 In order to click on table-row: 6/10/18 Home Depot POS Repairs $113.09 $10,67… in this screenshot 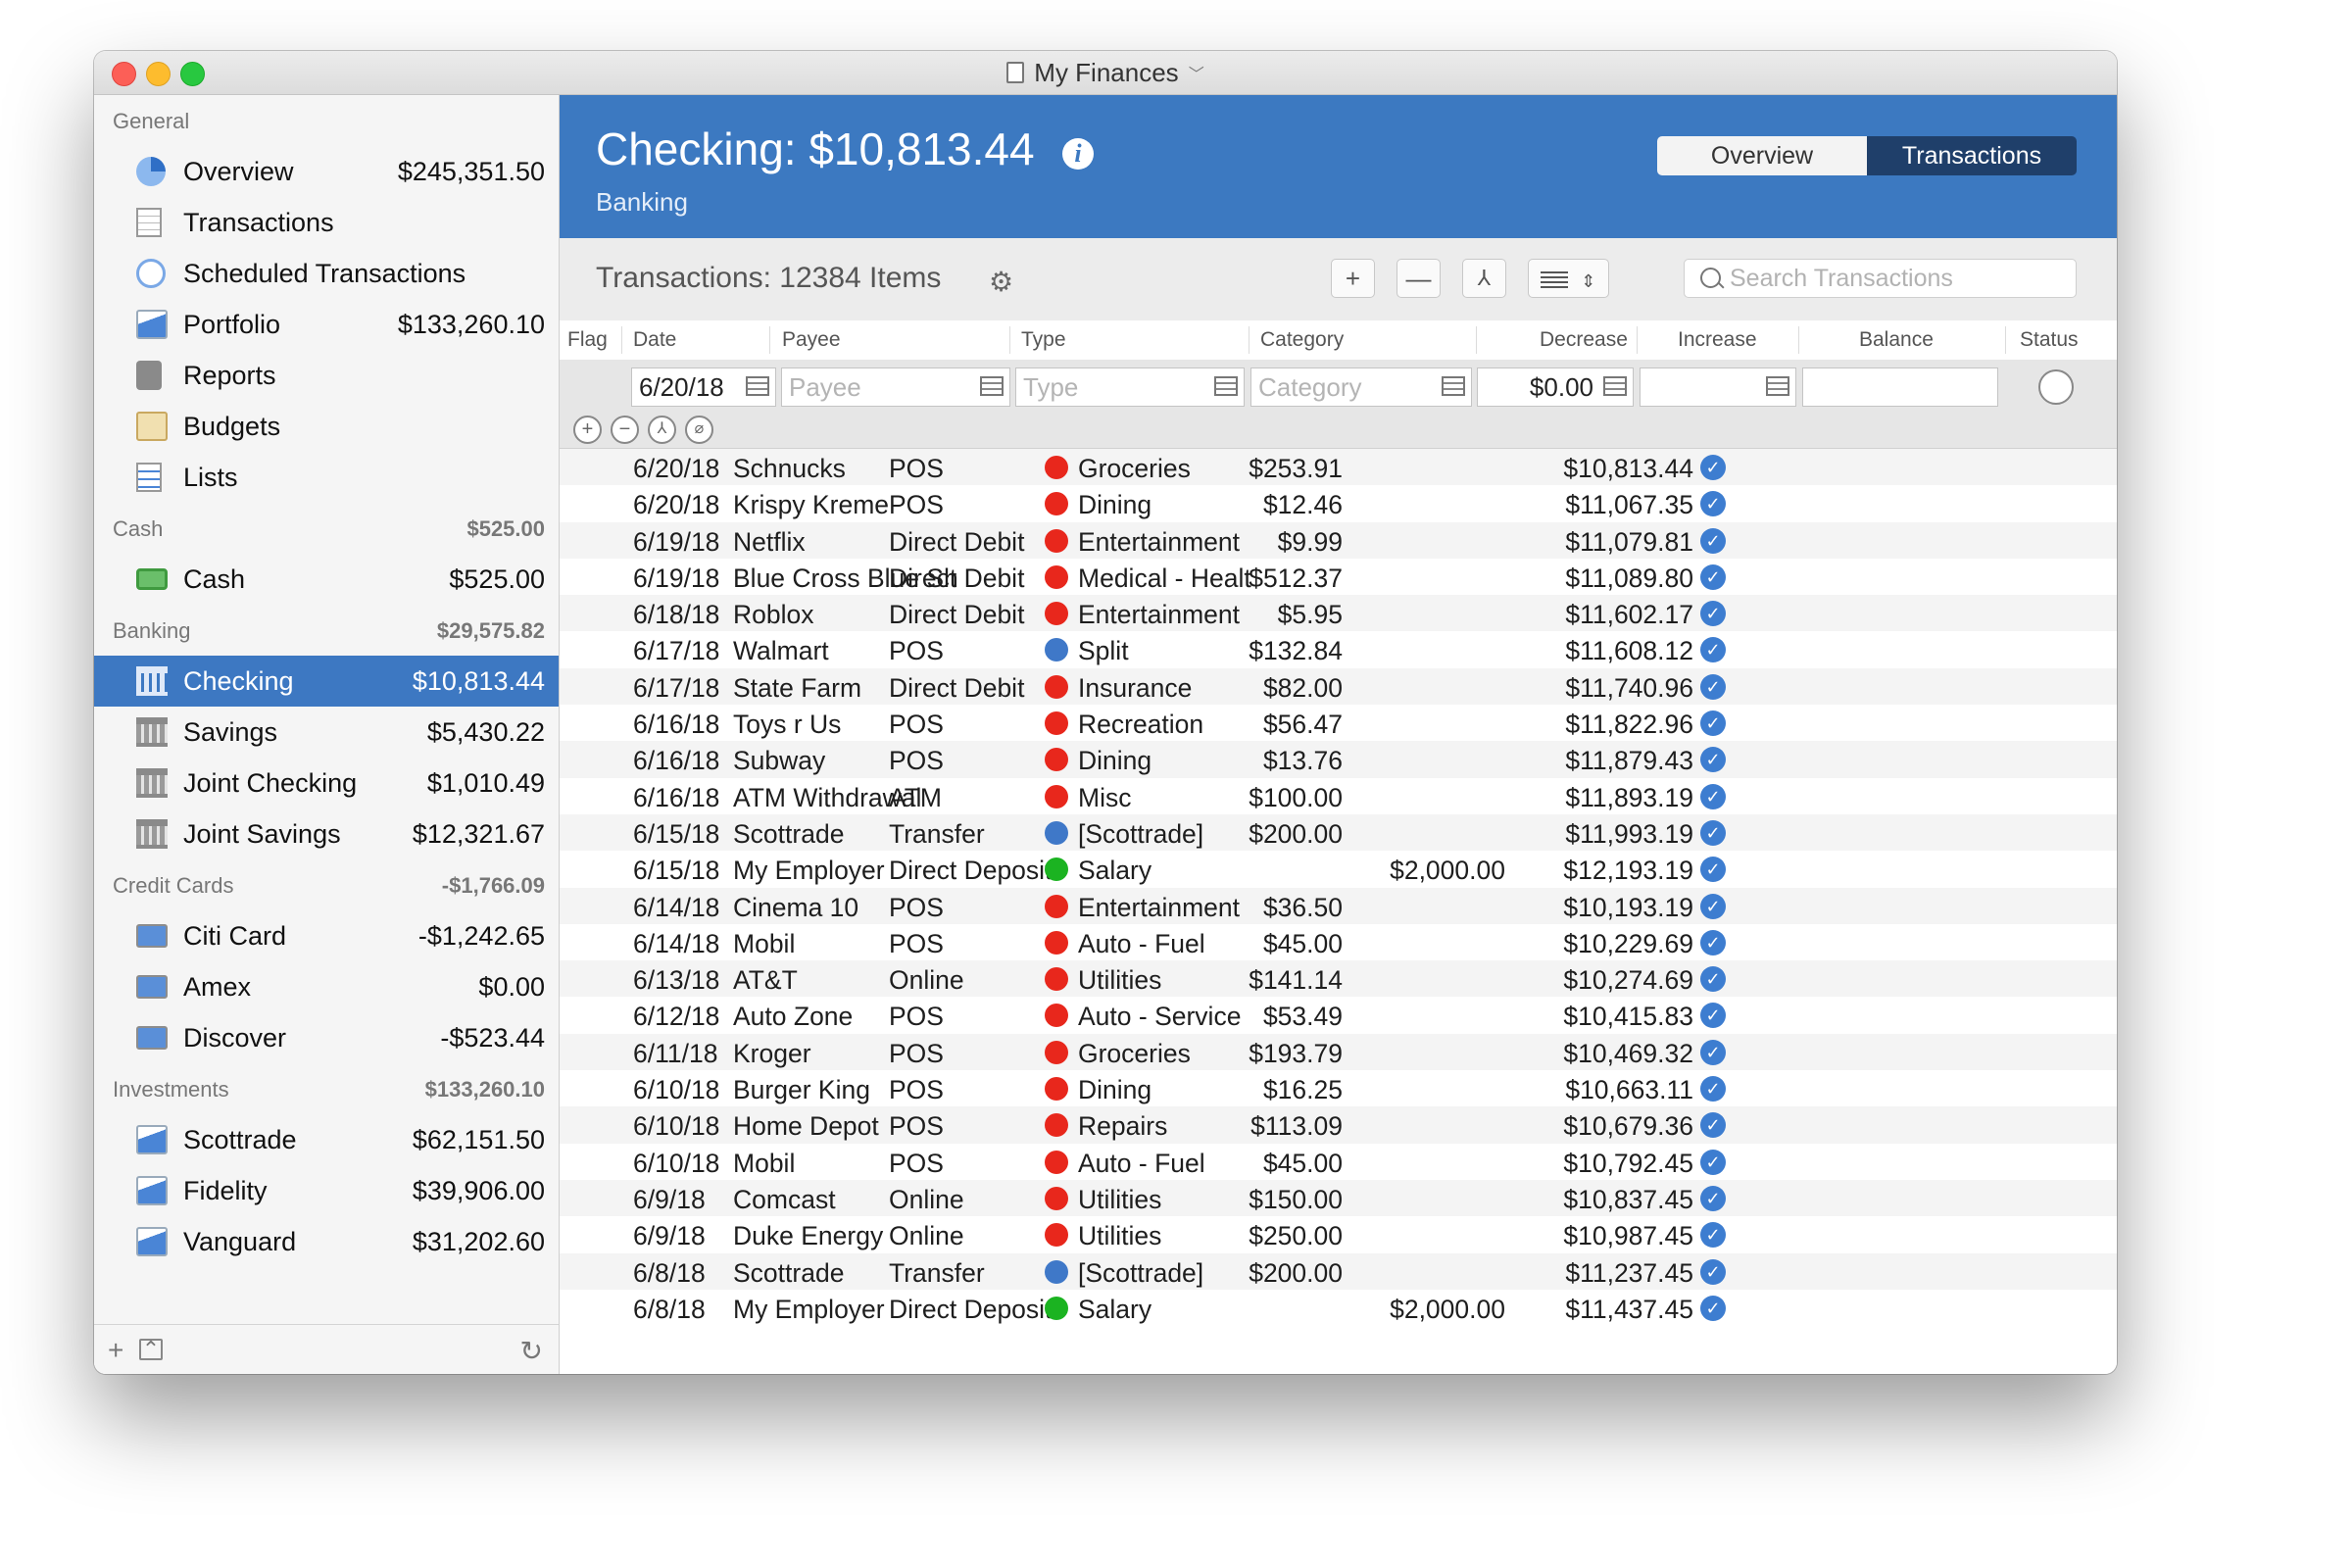, I will do `click(1338, 1125)`.